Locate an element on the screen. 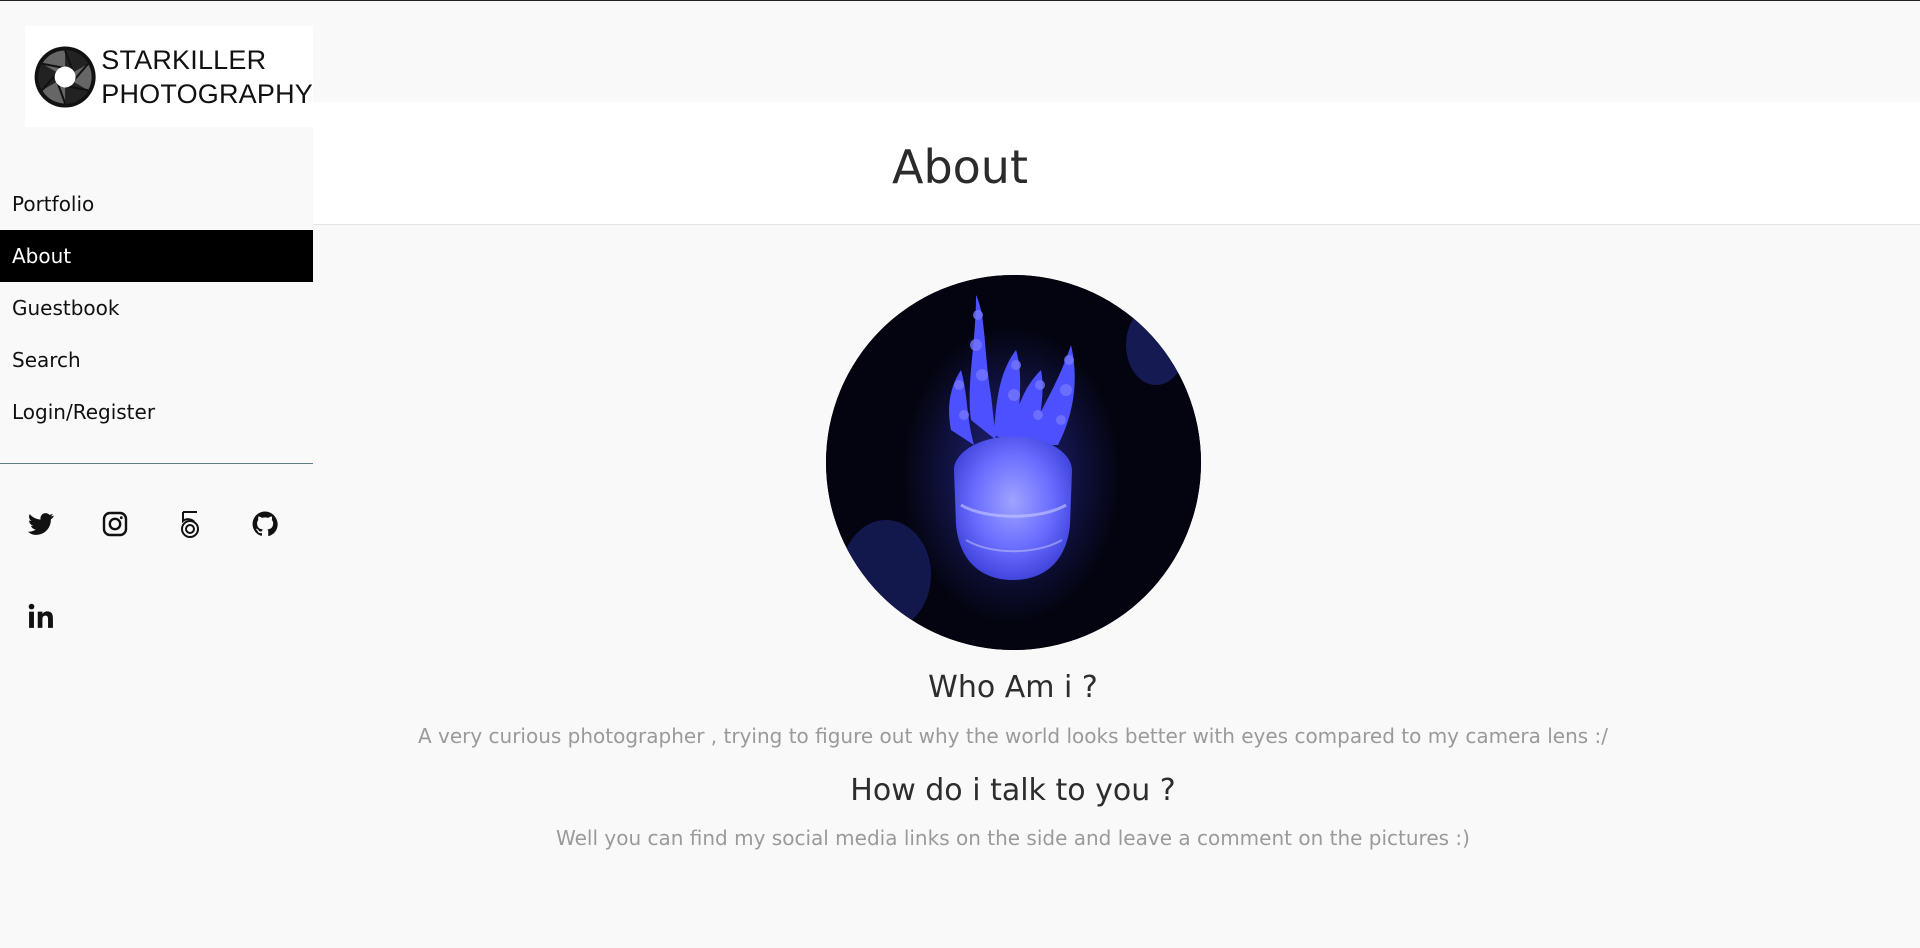  contact-heading: How do i talk to you ? is located at coordinates (1013, 790).